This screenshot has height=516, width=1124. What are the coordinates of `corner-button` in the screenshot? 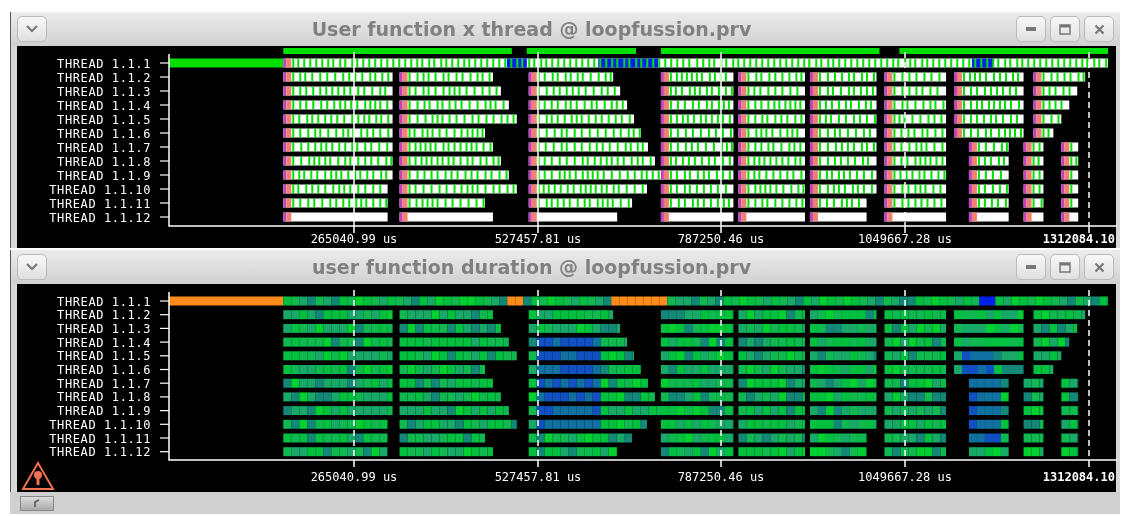 It's located at (37, 503).